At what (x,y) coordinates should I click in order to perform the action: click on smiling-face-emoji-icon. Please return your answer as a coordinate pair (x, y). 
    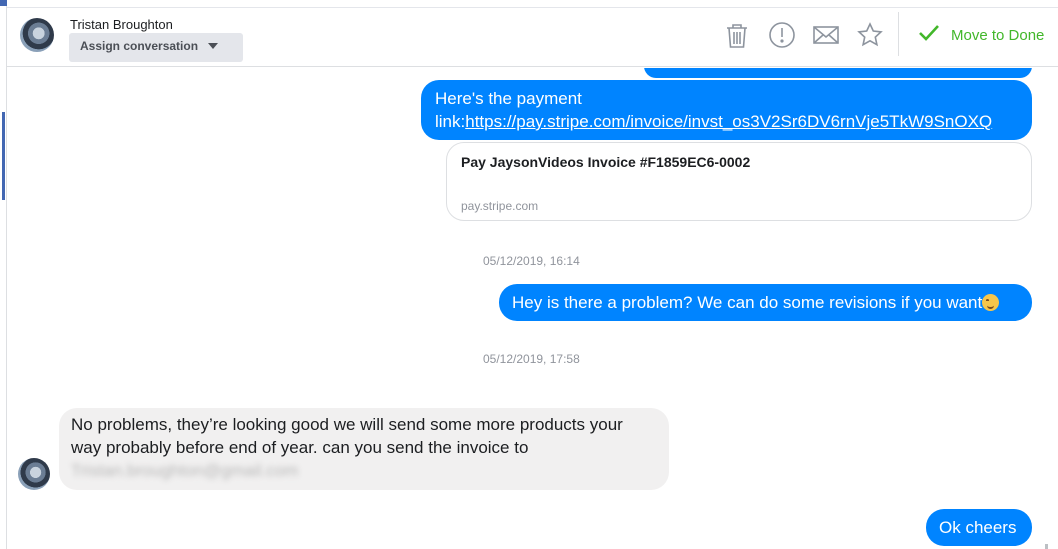
    Looking at the image, I should click on (991, 302).